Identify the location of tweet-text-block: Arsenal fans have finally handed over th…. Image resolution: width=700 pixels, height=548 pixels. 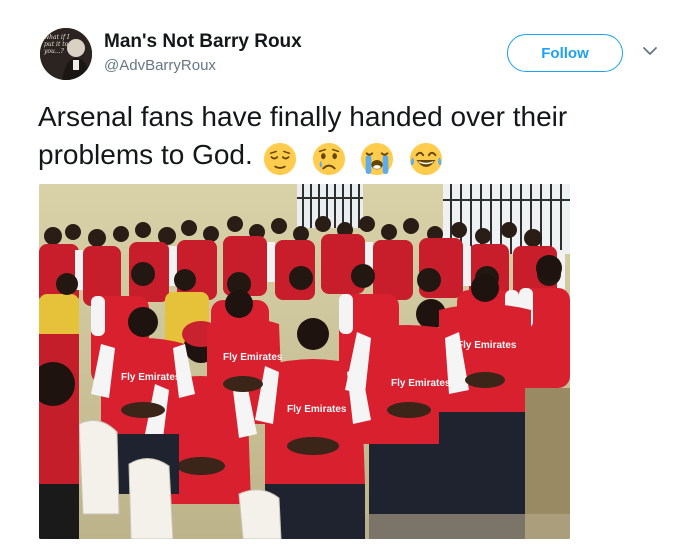
(358, 139).